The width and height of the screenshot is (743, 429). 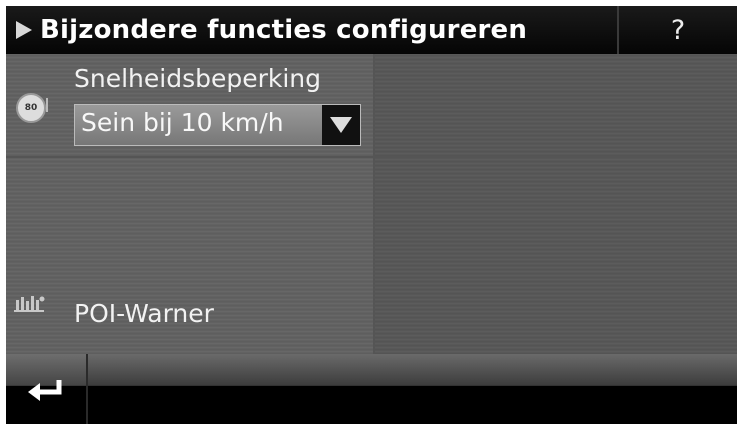 I want to click on help-label: ?, so click(x=678, y=30).